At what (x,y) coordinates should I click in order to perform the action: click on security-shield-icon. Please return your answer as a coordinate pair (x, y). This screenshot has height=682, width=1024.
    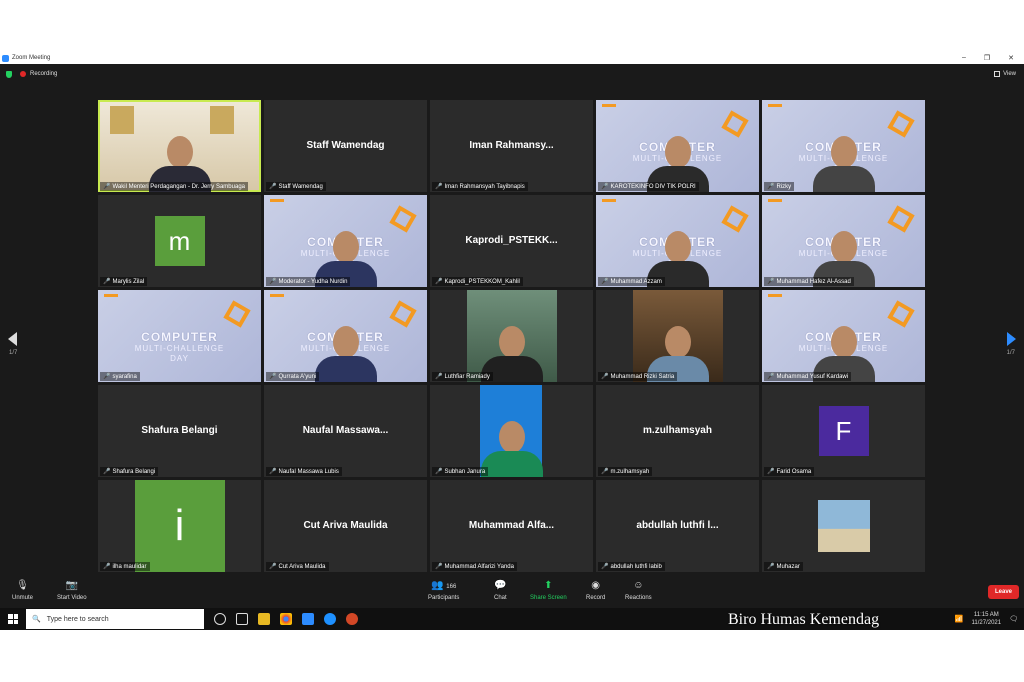
    Looking at the image, I should click on (9, 74).